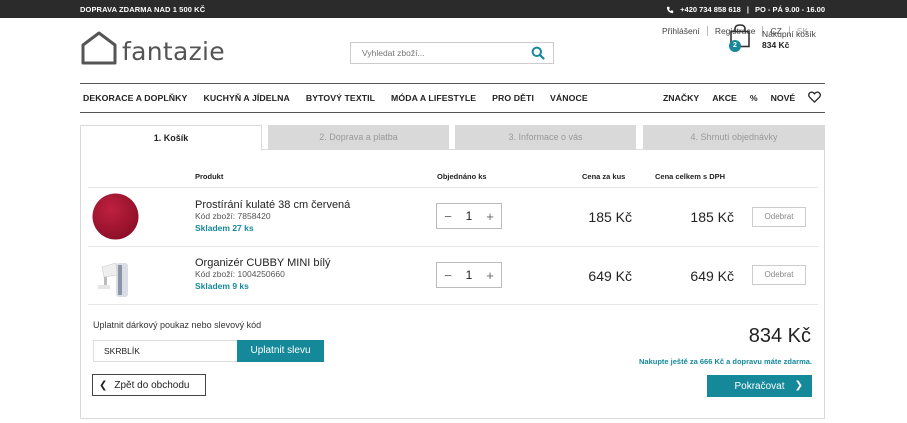  I want to click on red-placemat-image, so click(115, 216).